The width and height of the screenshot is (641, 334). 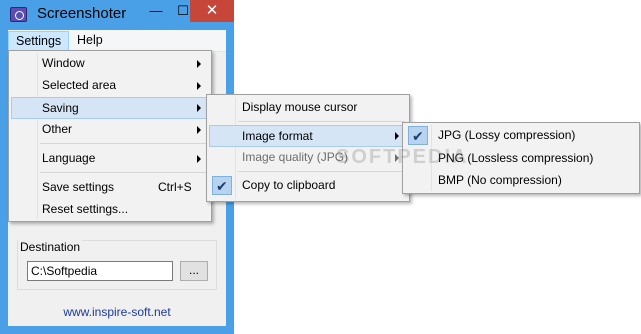 What do you see at coordinates (90, 41) in the screenshot?
I see `menu-help: Help` at bounding box center [90, 41].